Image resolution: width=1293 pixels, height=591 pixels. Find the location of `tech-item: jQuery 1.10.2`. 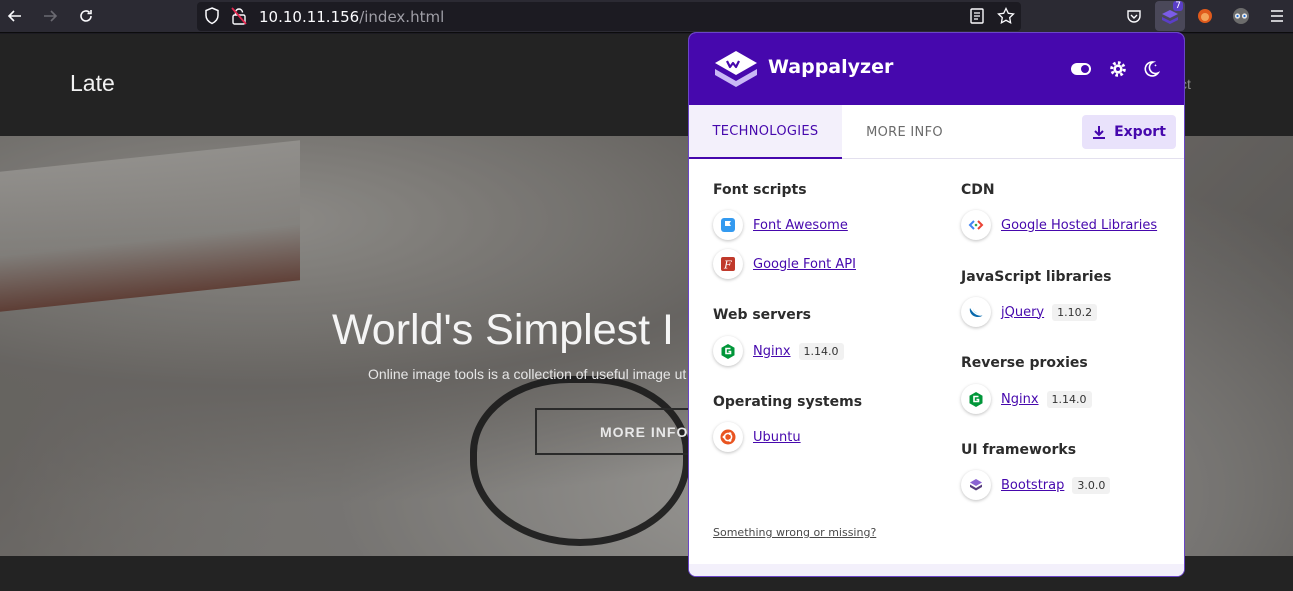

tech-item: jQuery 1.10.2 is located at coordinates (1029, 312).